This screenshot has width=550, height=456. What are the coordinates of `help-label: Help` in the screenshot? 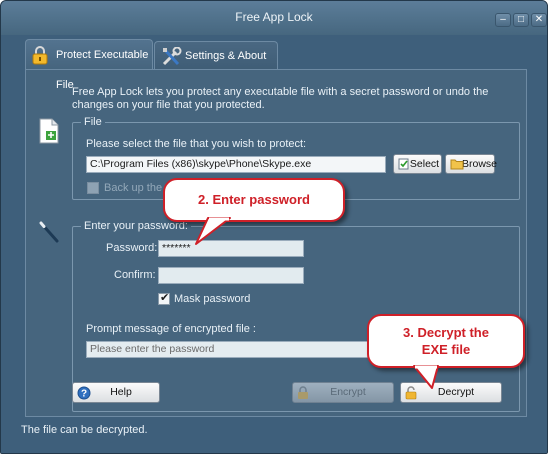 It's located at (121, 392).